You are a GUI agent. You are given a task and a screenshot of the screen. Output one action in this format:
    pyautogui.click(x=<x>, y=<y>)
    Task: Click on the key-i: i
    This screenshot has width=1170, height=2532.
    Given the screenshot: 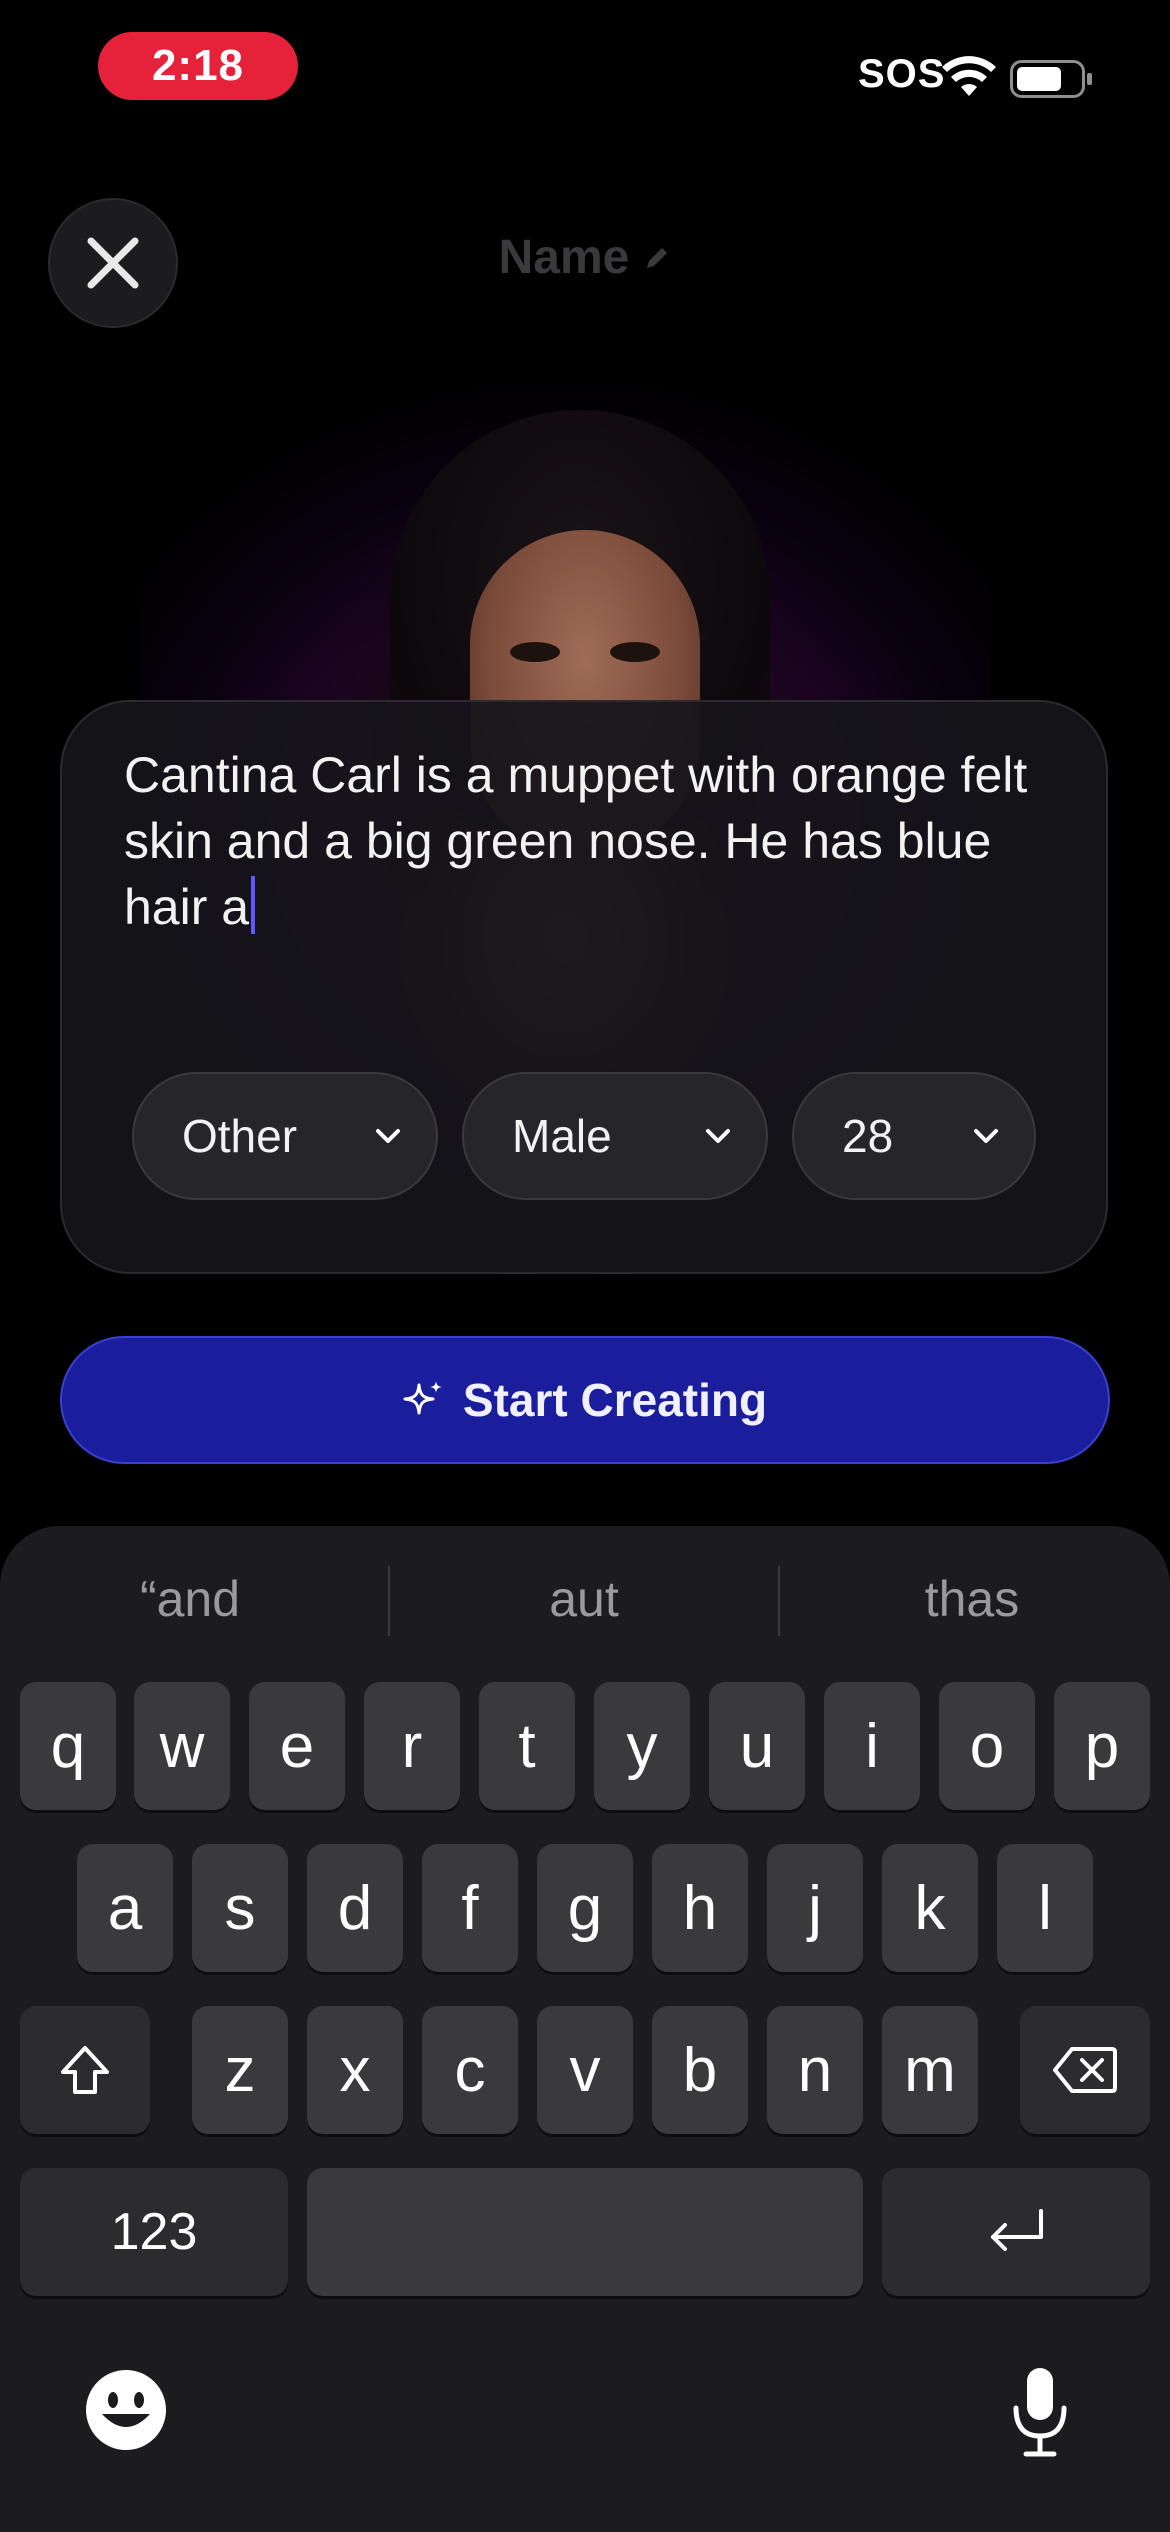 What is the action you would take?
    pyautogui.click(x=872, y=1746)
    